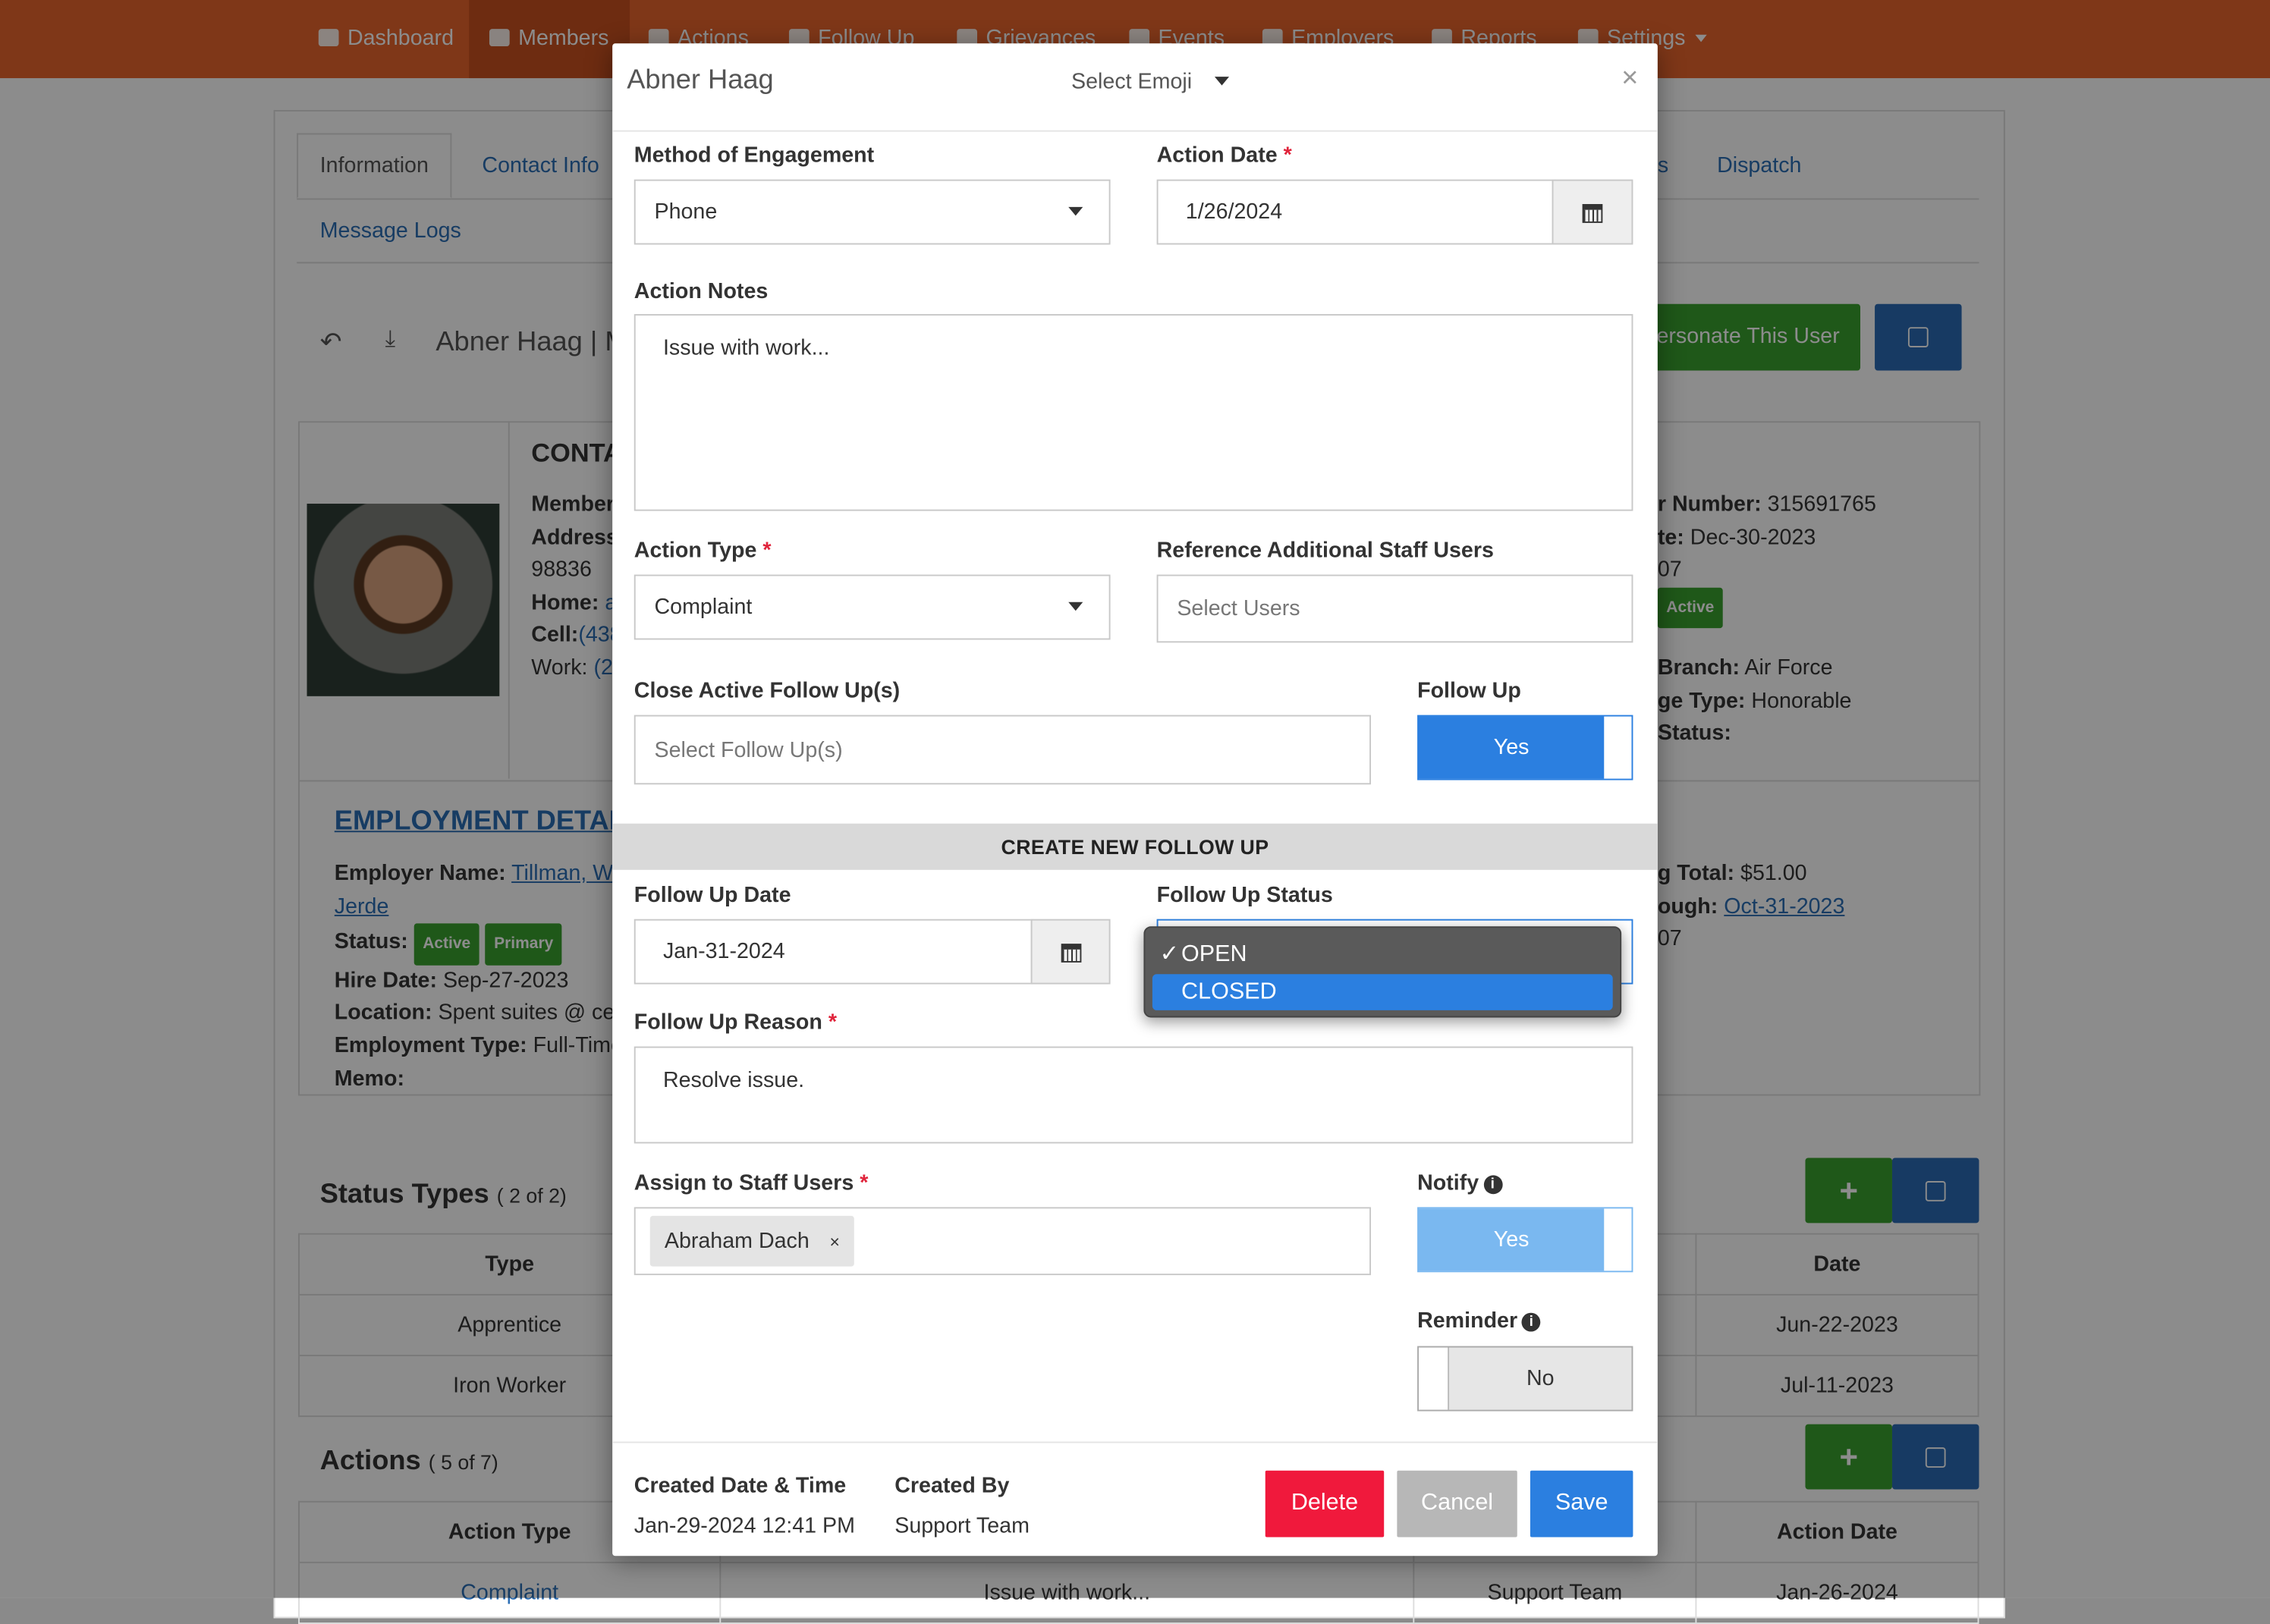 This screenshot has height=1624, width=2270. I want to click on reminder-toggle: No, so click(1525, 1379).